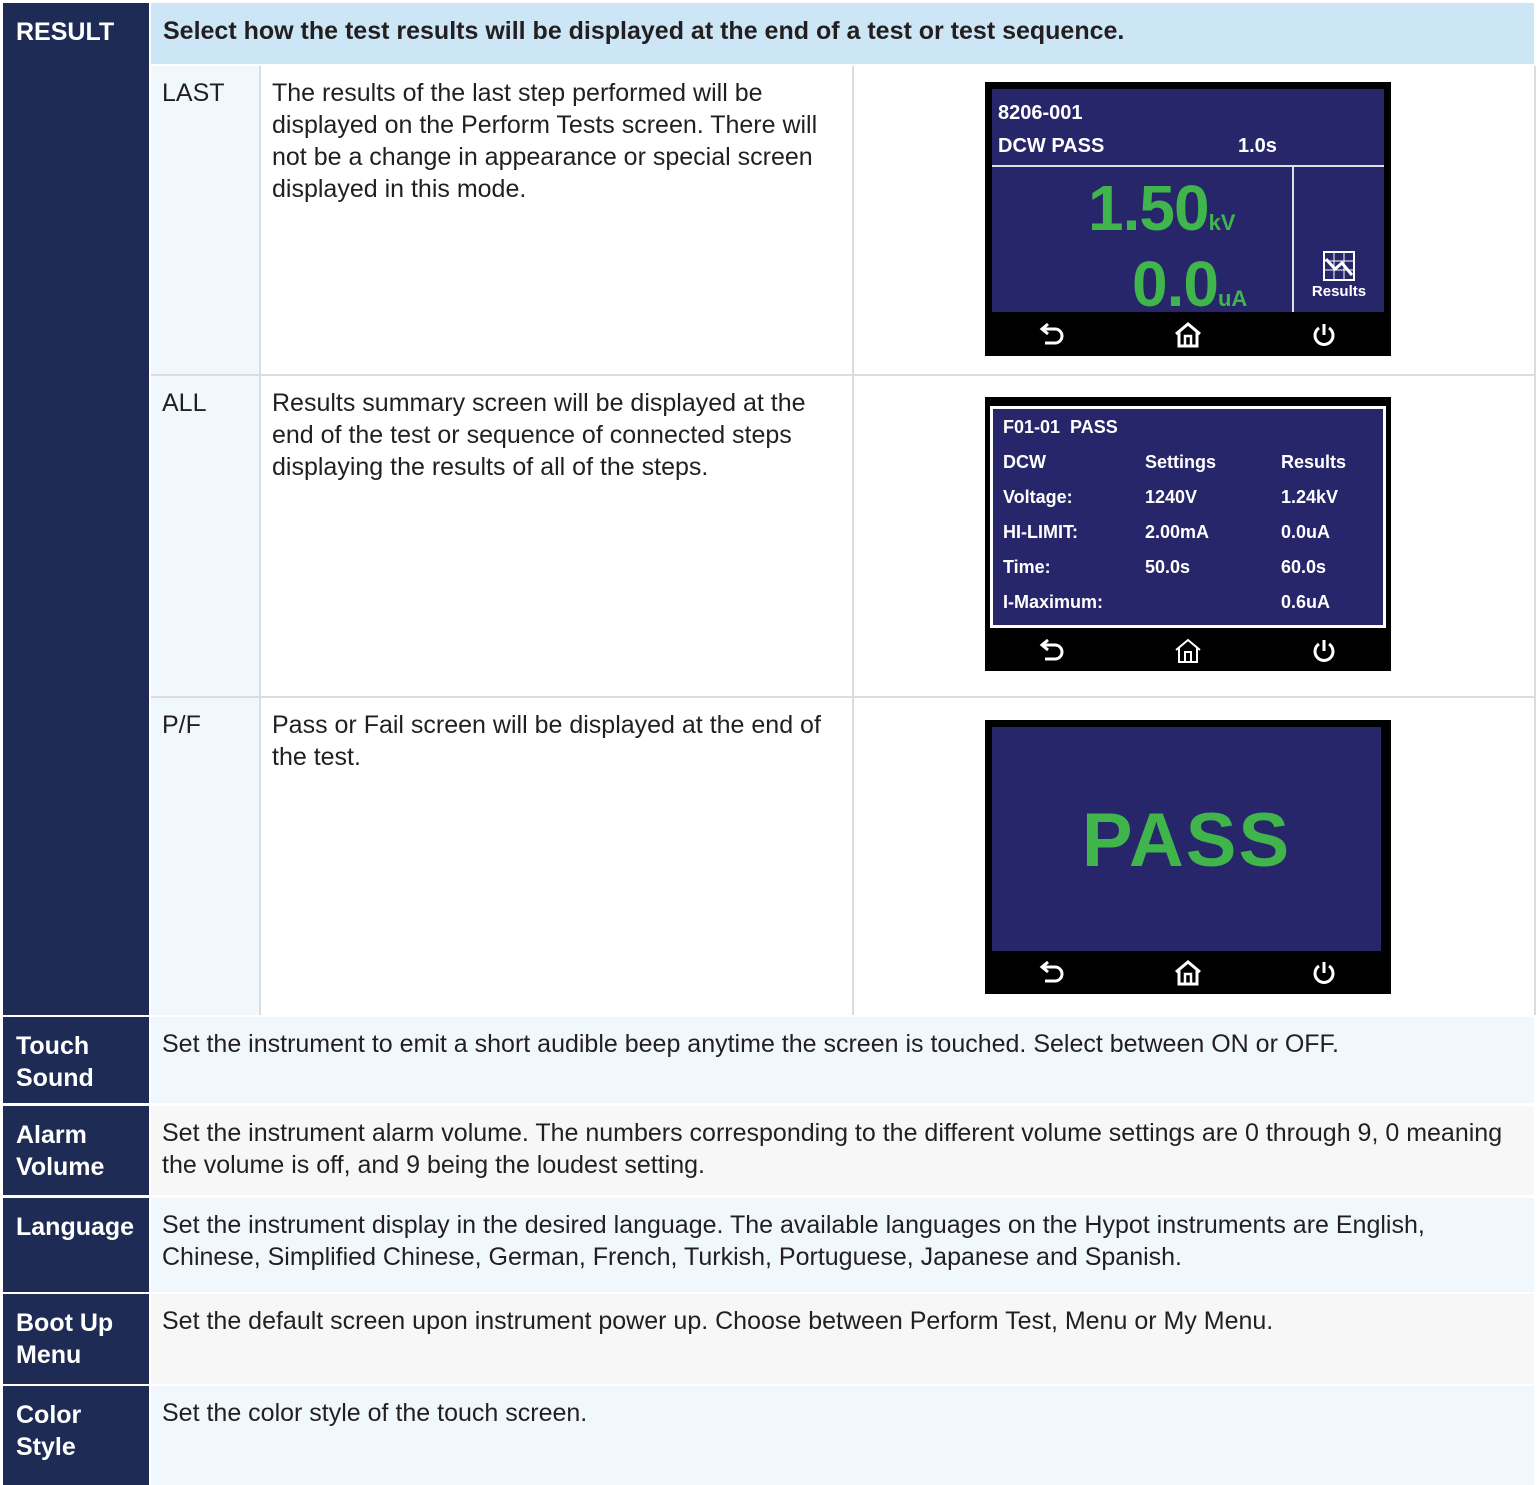 This screenshot has width=1537, height=1485. Describe the element at coordinates (1181, 462) in the screenshot. I see `col-header-settings: Settings` at that location.